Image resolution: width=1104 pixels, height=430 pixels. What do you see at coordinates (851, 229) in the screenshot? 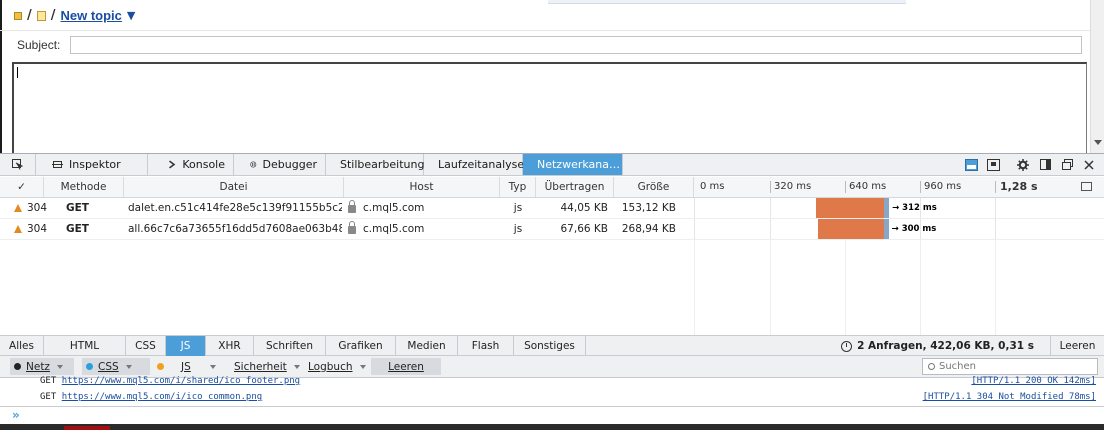
I see `waiting-bar` at bounding box center [851, 229].